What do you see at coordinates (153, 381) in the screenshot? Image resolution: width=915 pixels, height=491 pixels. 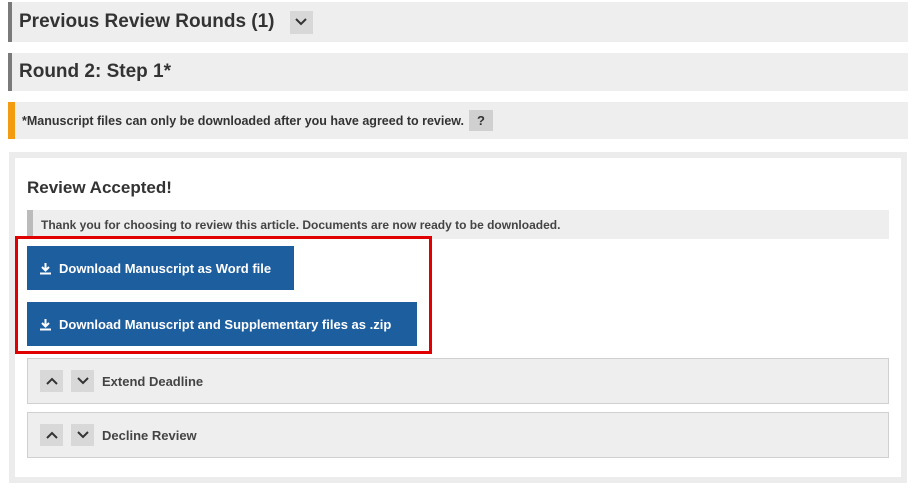 I see `extend-deadline-label: Extend Deadline` at bounding box center [153, 381].